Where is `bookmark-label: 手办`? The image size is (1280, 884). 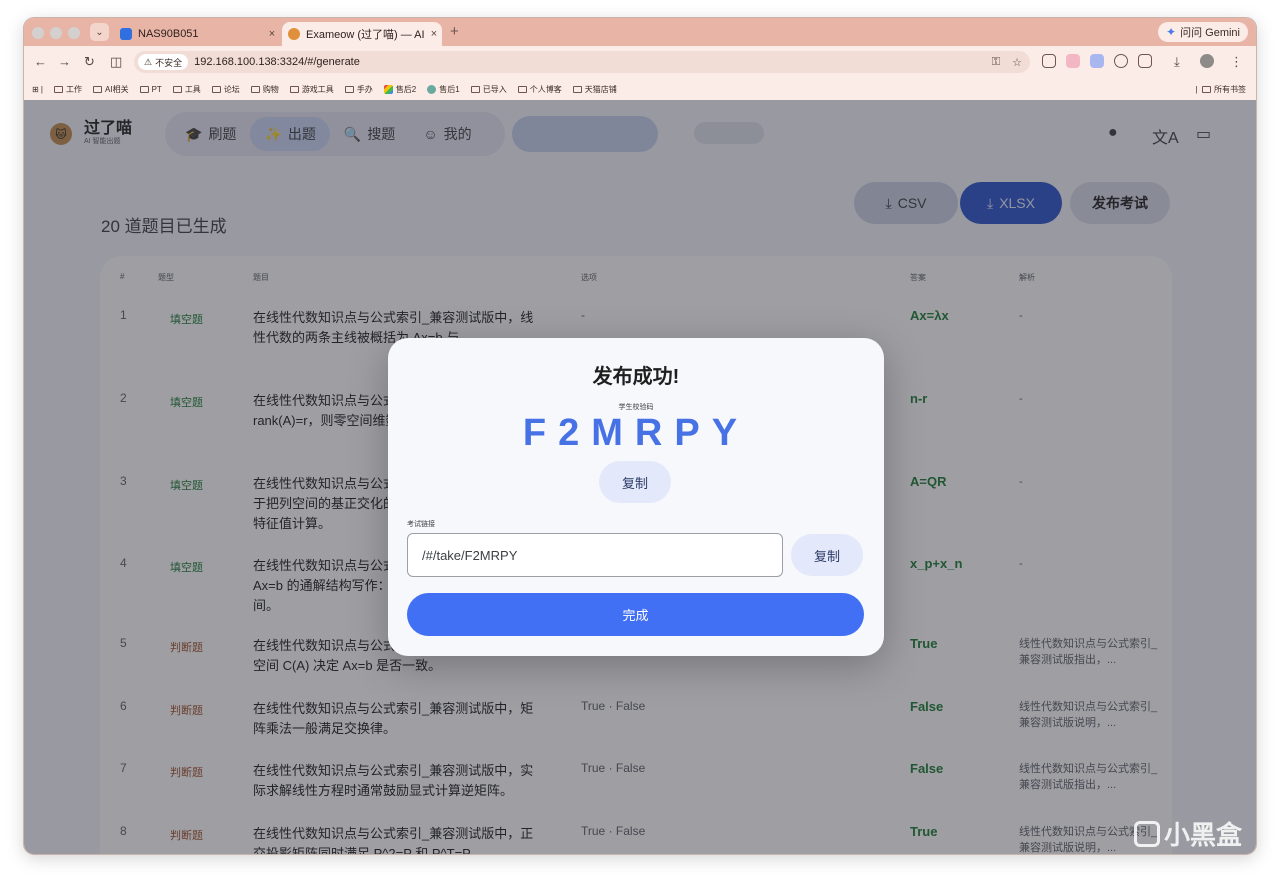
bookmark-label: 手办 is located at coordinates (364, 89).